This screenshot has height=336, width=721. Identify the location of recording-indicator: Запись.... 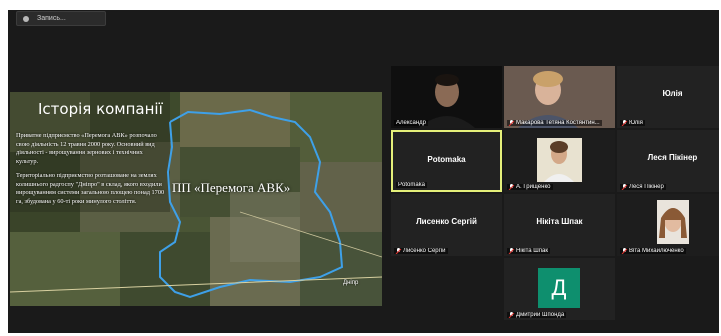
(61, 18).